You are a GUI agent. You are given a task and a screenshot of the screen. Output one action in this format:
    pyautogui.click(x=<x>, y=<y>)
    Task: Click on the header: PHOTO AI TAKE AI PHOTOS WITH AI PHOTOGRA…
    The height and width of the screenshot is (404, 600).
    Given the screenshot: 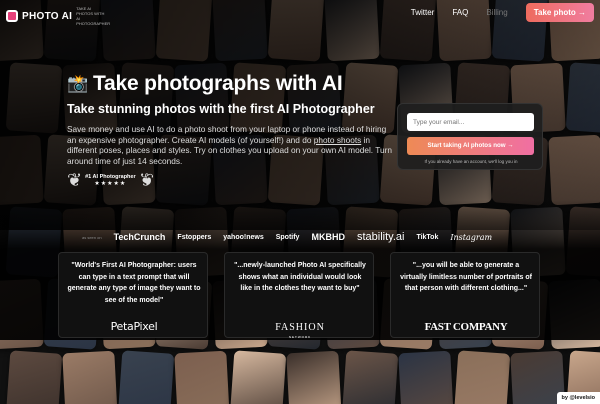 What is the action you would take?
    pyautogui.click(x=300, y=13)
    